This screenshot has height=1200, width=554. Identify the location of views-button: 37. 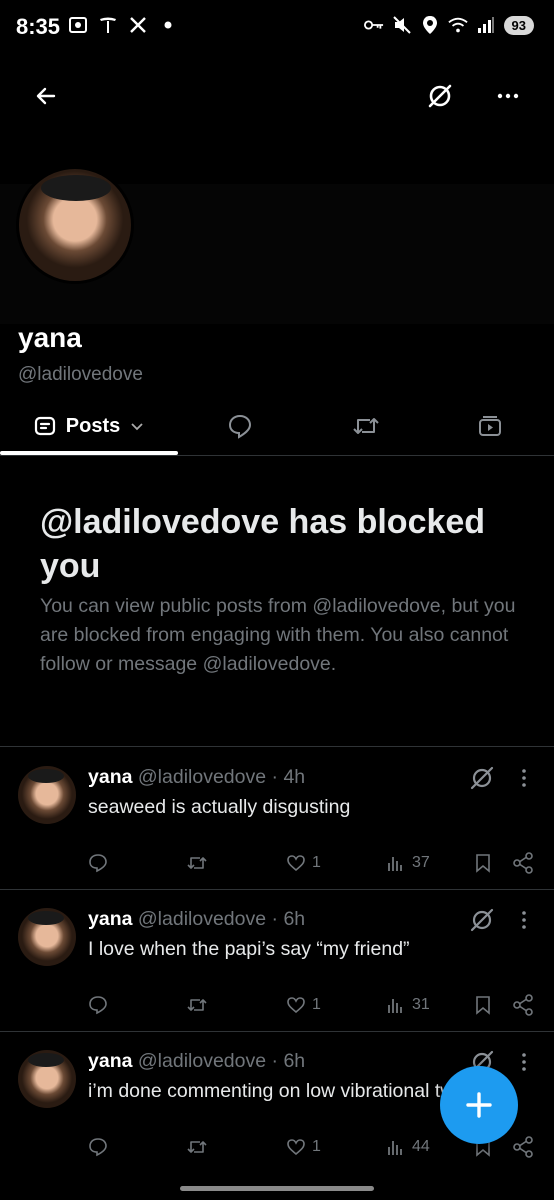
(408, 863).